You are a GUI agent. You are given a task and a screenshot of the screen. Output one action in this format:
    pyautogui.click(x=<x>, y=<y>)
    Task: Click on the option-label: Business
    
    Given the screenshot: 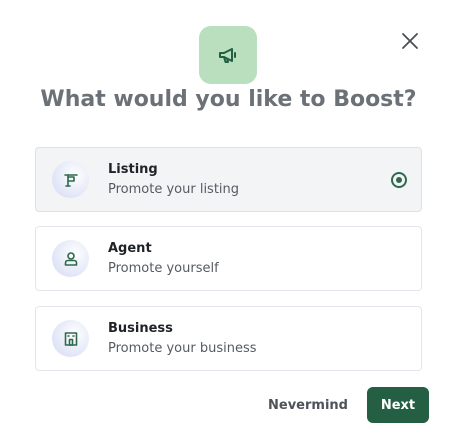 What is the action you would take?
    pyautogui.click(x=140, y=328)
    